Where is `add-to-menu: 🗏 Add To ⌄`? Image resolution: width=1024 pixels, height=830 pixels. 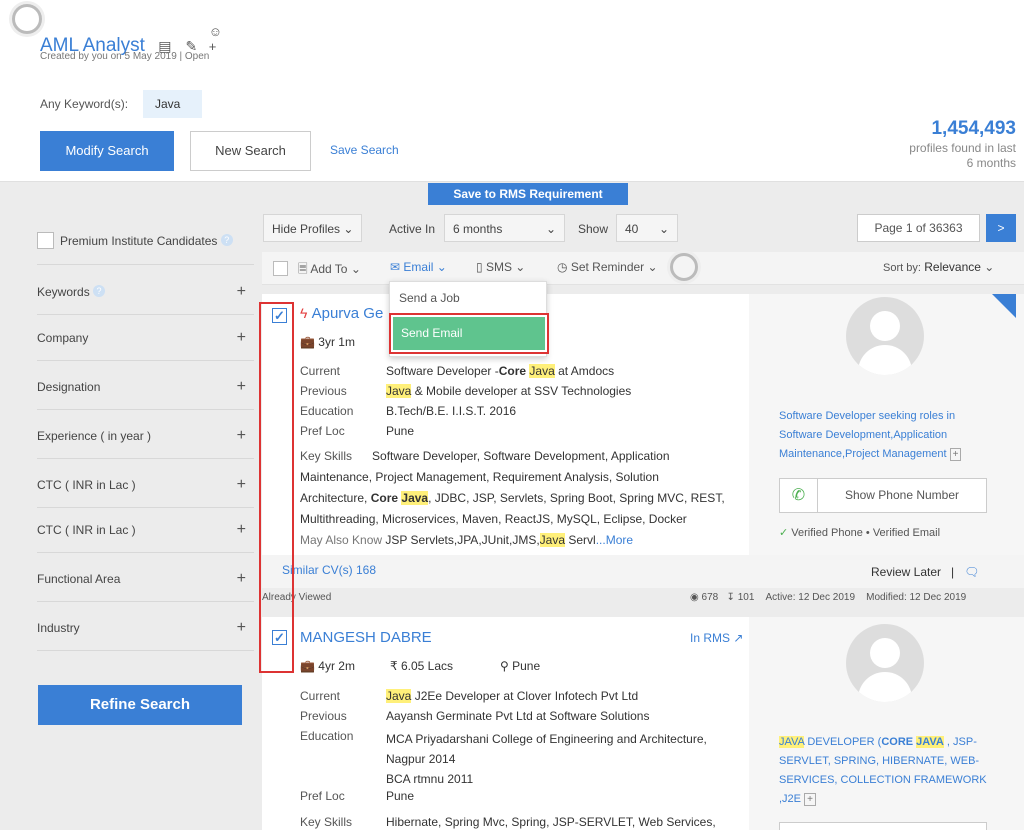
add-to-menu: 🗏 Add To ⌄ is located at coordinates (329, 270).